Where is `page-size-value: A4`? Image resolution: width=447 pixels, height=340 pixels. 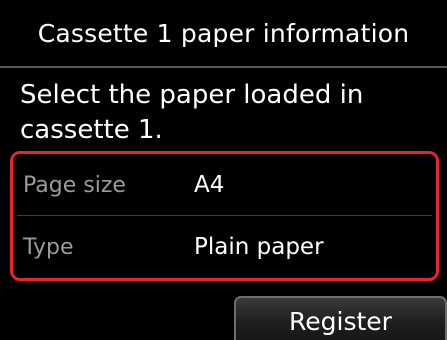
page-size-value: A4 is located at coordinates (209, 185).